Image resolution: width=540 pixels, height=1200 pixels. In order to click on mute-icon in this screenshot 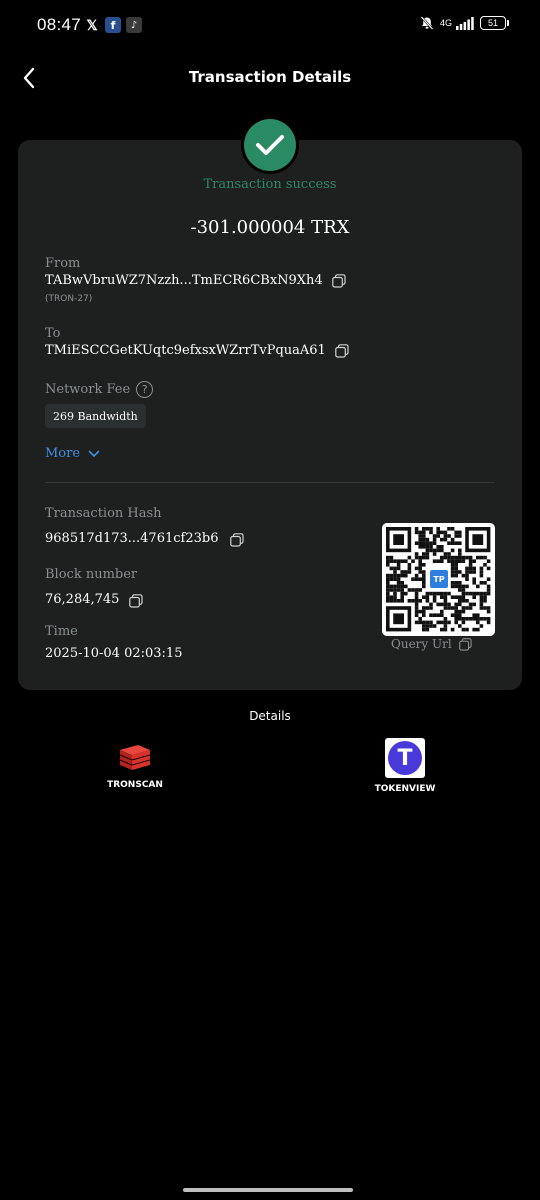, I will do `click(427, 23)`.